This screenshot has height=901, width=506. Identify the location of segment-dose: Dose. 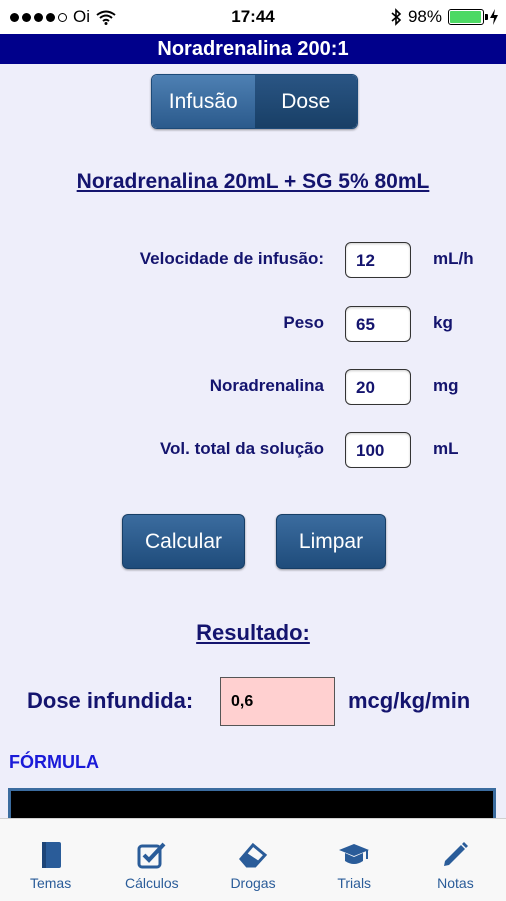
(305, 101).